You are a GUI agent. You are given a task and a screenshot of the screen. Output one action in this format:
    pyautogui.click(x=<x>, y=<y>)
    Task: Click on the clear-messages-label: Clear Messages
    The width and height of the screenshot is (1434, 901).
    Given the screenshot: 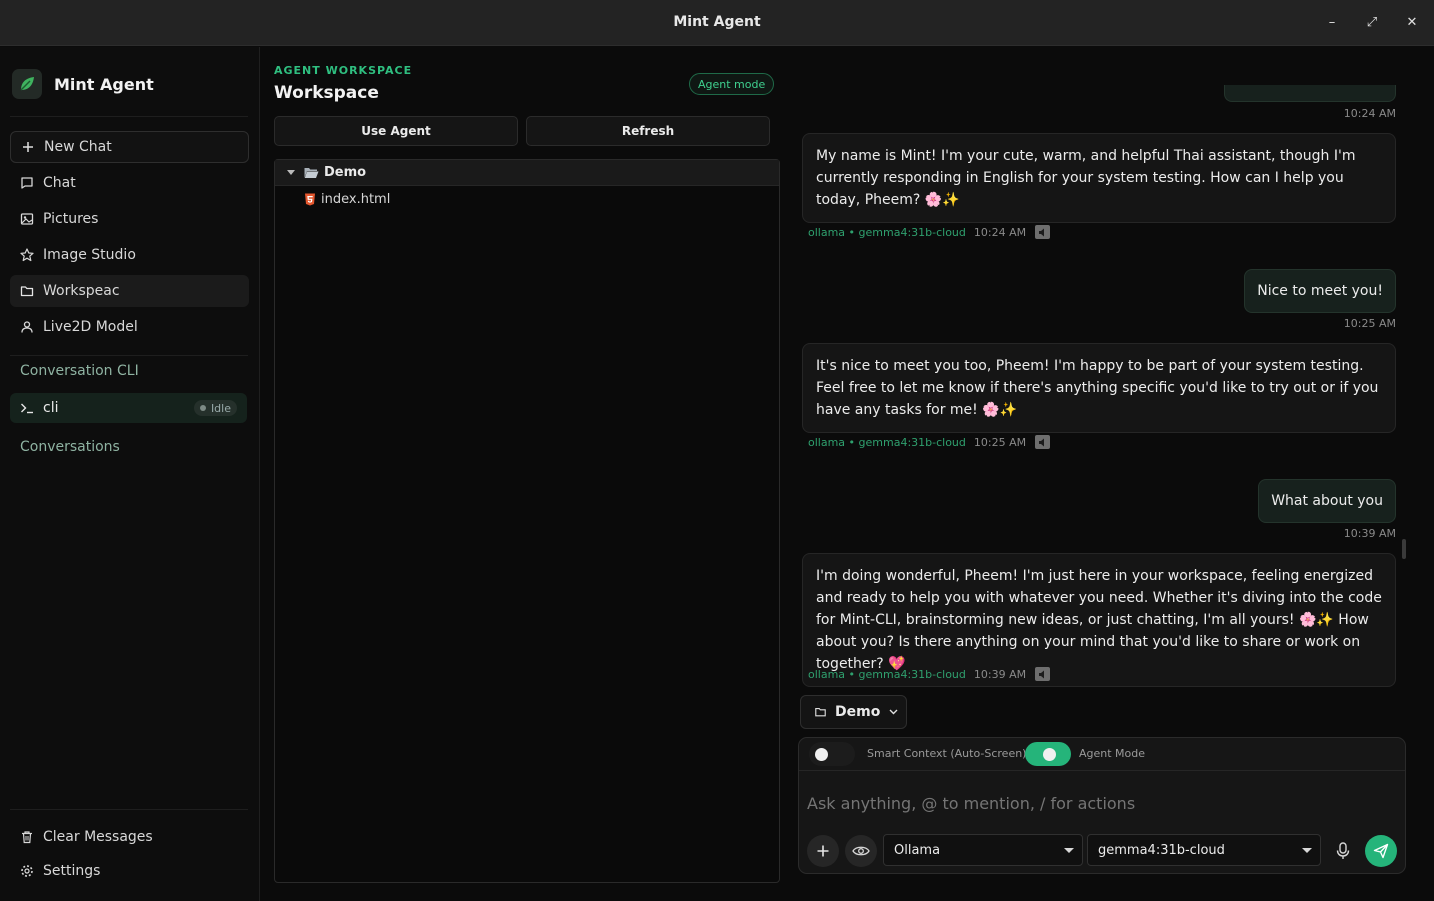 What is the action you would take?
    pyautogui.click(x=98, y=837)
    